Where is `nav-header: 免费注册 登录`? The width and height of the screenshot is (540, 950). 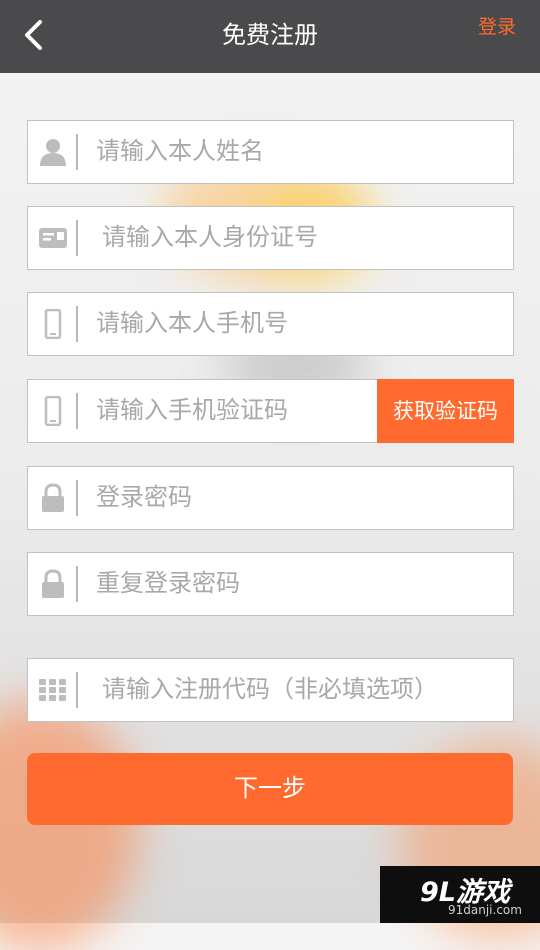 nav-header: 免费注册 登录 is located at coordinates (270, 36).